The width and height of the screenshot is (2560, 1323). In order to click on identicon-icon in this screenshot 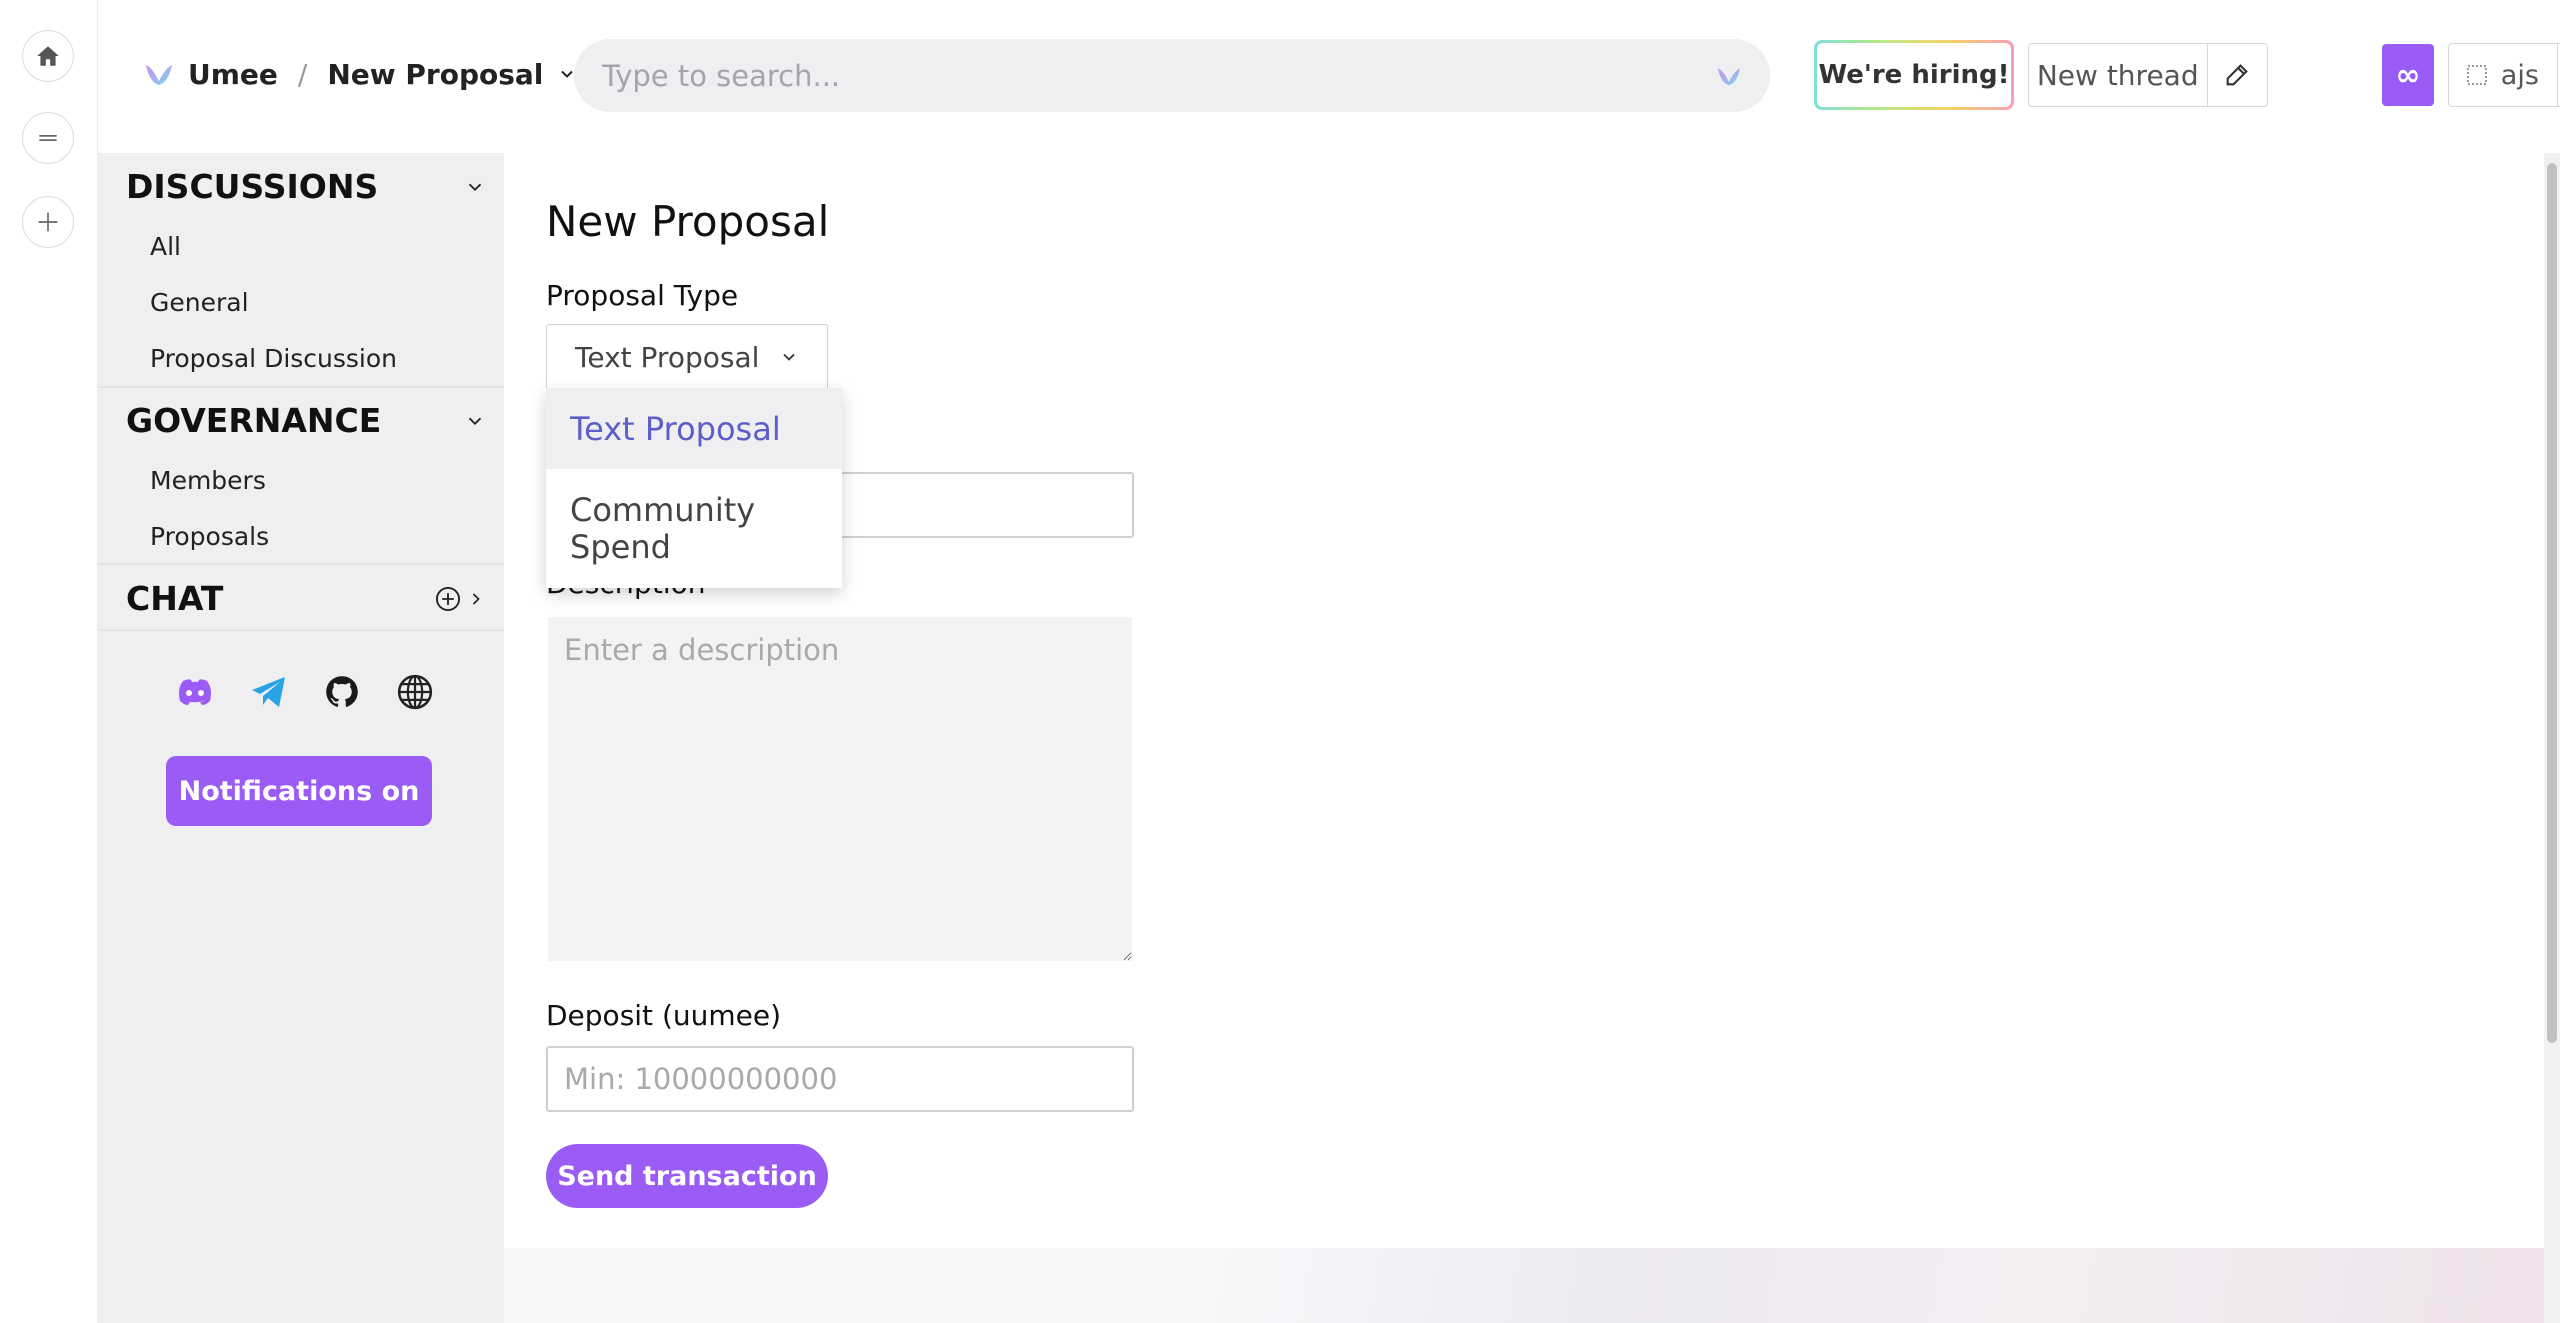, I will do `click(2477, 75)`.